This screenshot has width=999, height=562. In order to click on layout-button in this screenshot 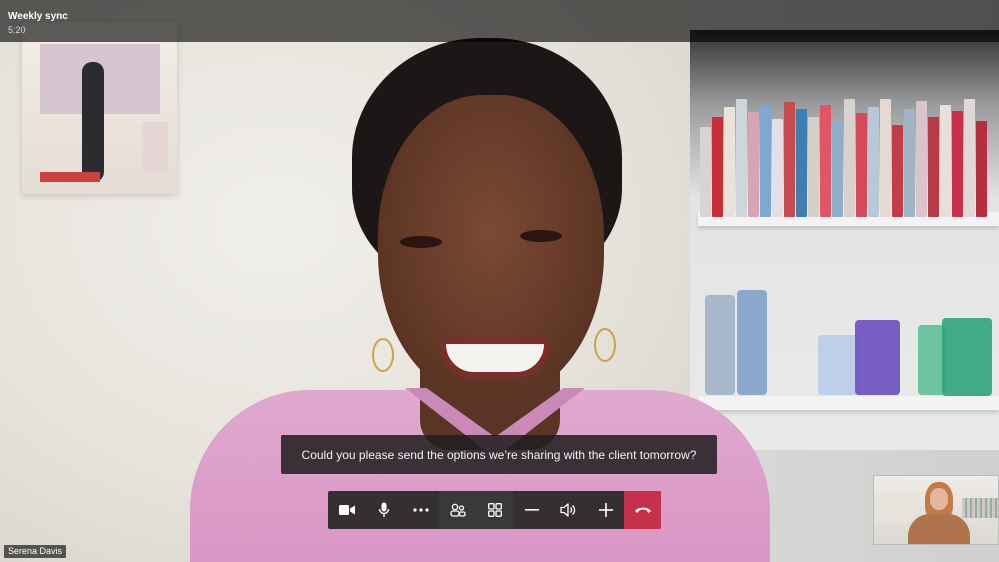, I will do `click(494, 510)`.